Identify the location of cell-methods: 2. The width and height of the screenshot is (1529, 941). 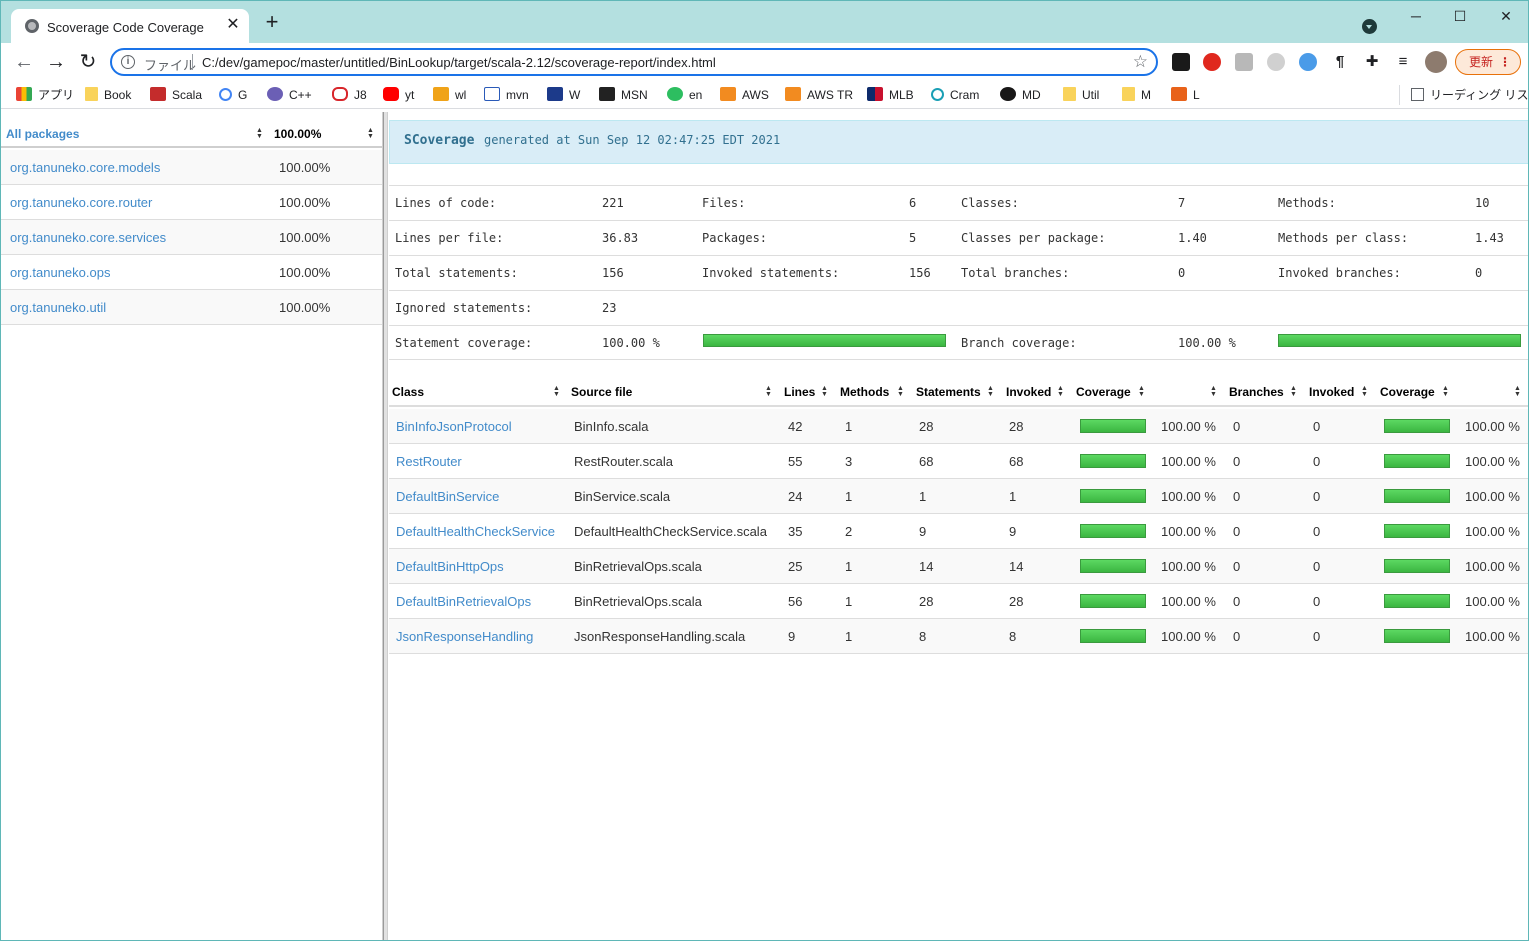
(849, 531).